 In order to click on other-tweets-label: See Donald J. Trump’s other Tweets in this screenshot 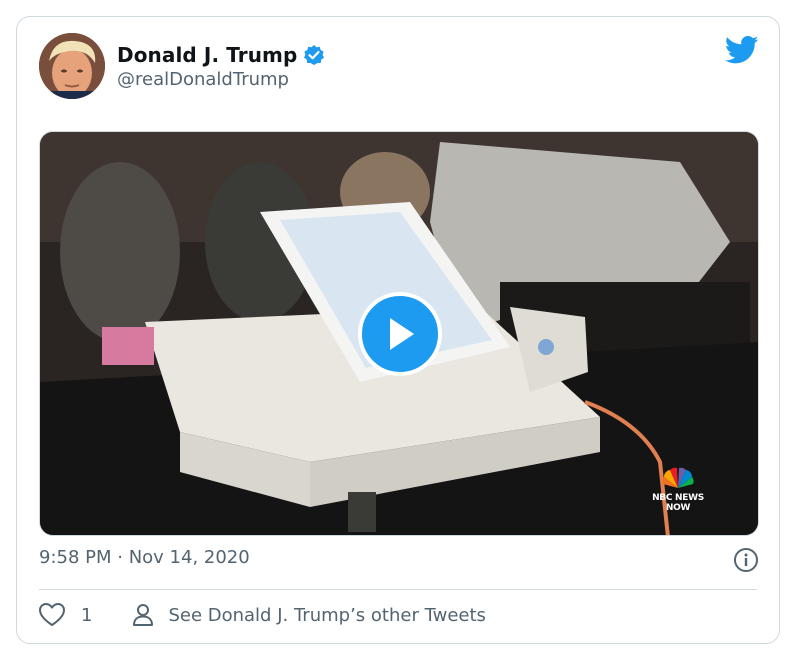, I will do `click(327, 615)`.